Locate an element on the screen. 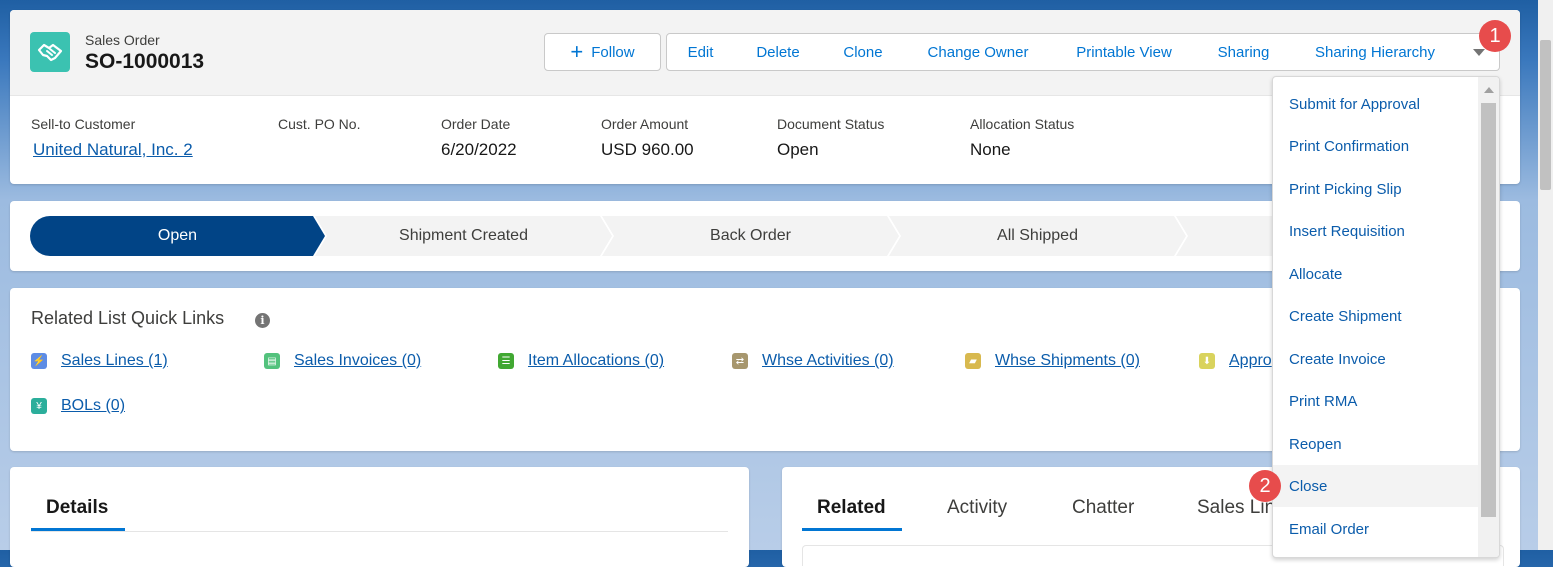  invoice-icon: ▤ is located at coordinates (272, 361).